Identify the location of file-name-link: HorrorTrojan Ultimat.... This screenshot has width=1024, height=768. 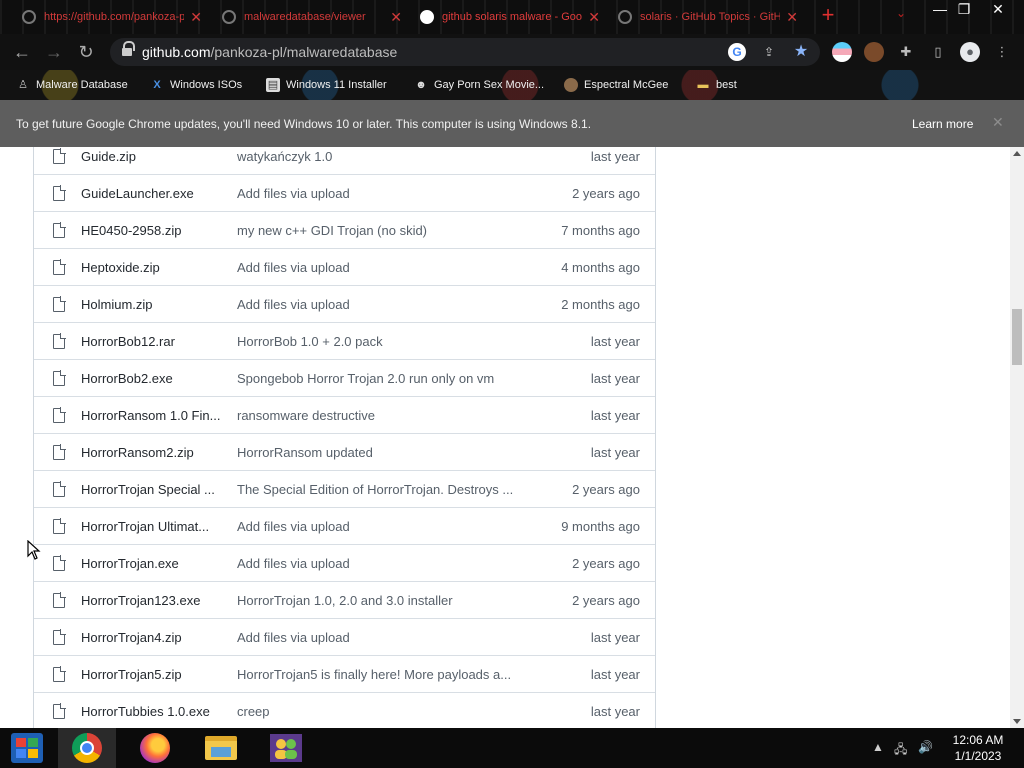
(152, 526).